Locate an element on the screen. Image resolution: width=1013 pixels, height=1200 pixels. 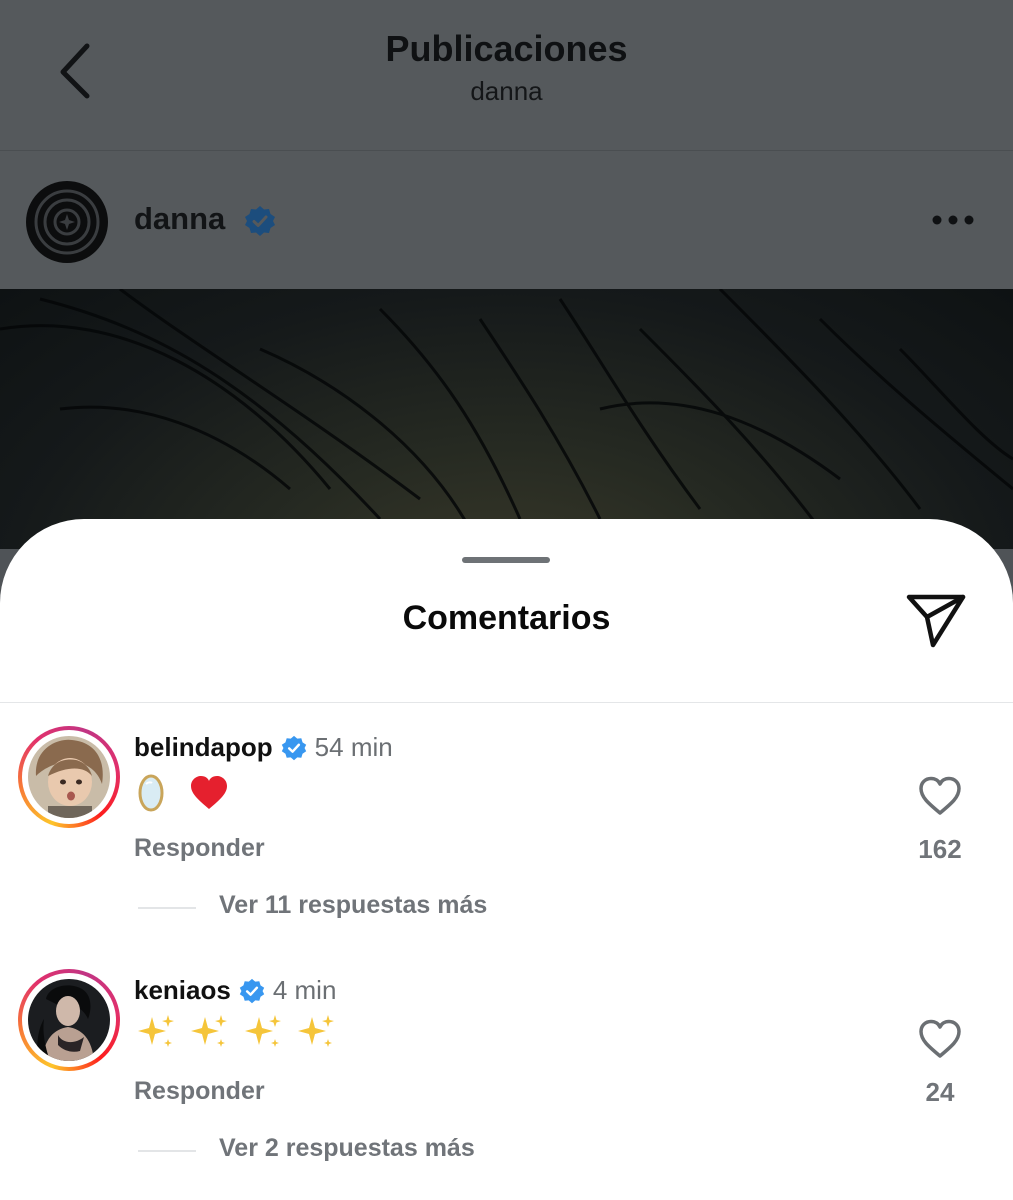
sheet-drag-handle is located at coordinates (506, 560).